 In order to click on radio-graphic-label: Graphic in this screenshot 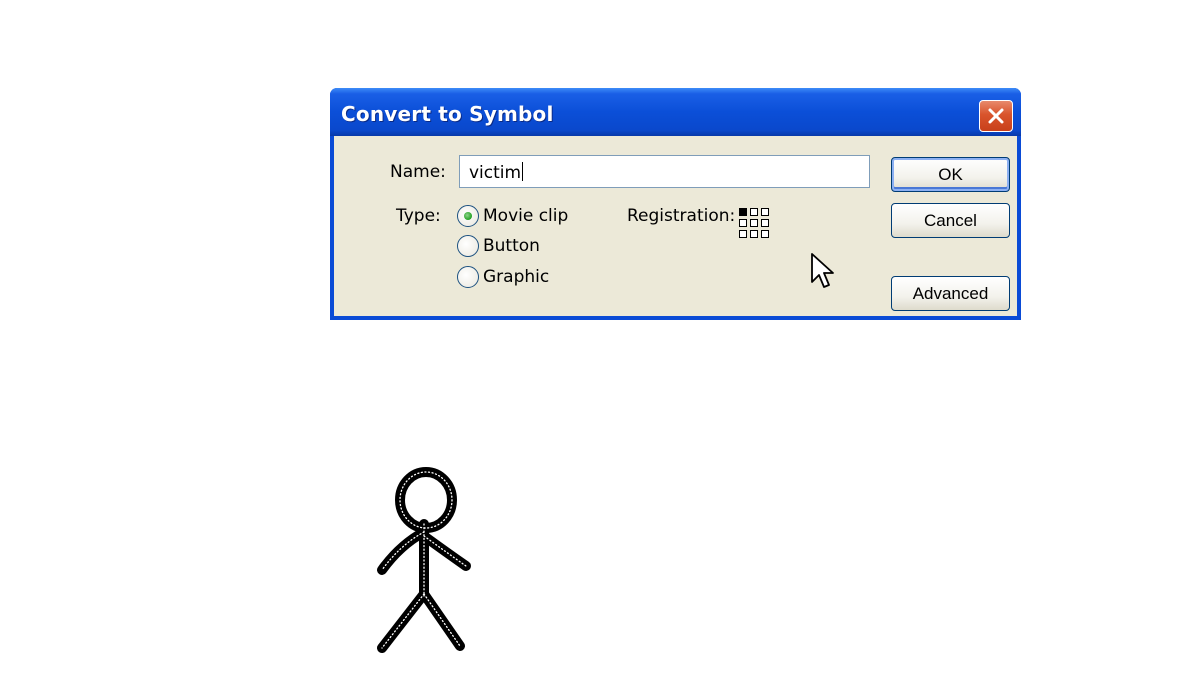, I will do `click(516, 277)`.